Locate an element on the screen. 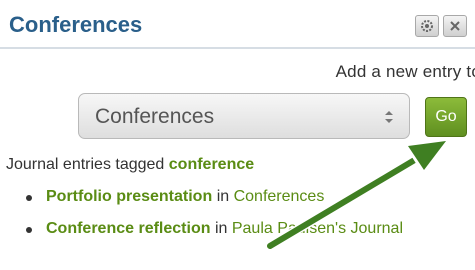  journal-select-value: Conferences is located at coordinates (155, 116).